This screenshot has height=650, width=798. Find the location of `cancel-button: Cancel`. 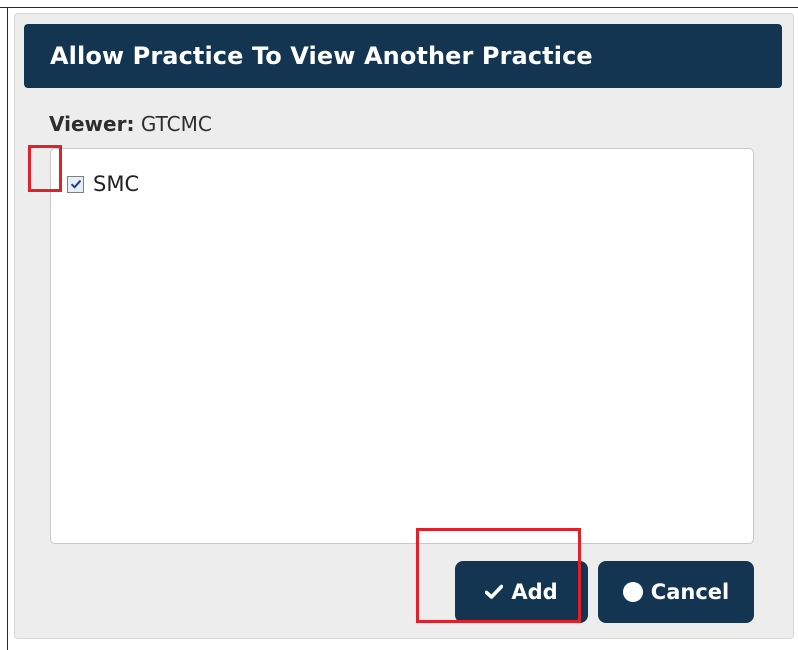

cancel-button: Cancel is located at coordinates (676, 592).